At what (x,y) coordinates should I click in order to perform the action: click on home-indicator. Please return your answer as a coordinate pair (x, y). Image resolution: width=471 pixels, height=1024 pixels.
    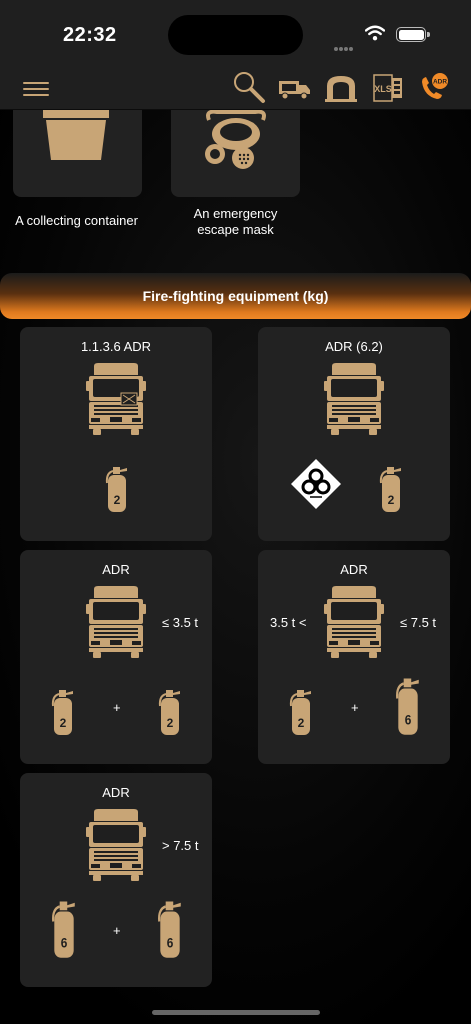
    Looking at the image, I should click on (236, 1012).